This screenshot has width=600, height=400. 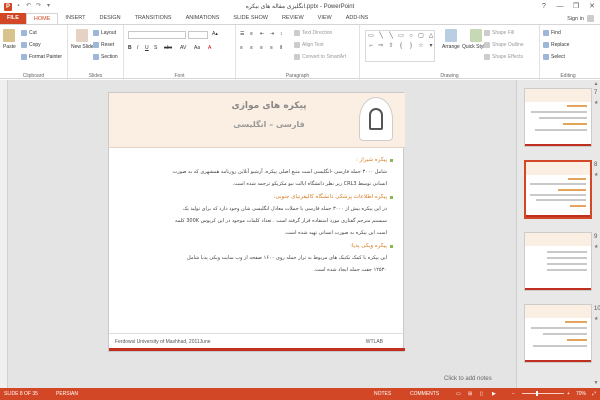 What do you see at coordinates (391, 46) in the screenshot?
I see `shape-uparrow-icon: ⇧` at bounding box center [391, 46].